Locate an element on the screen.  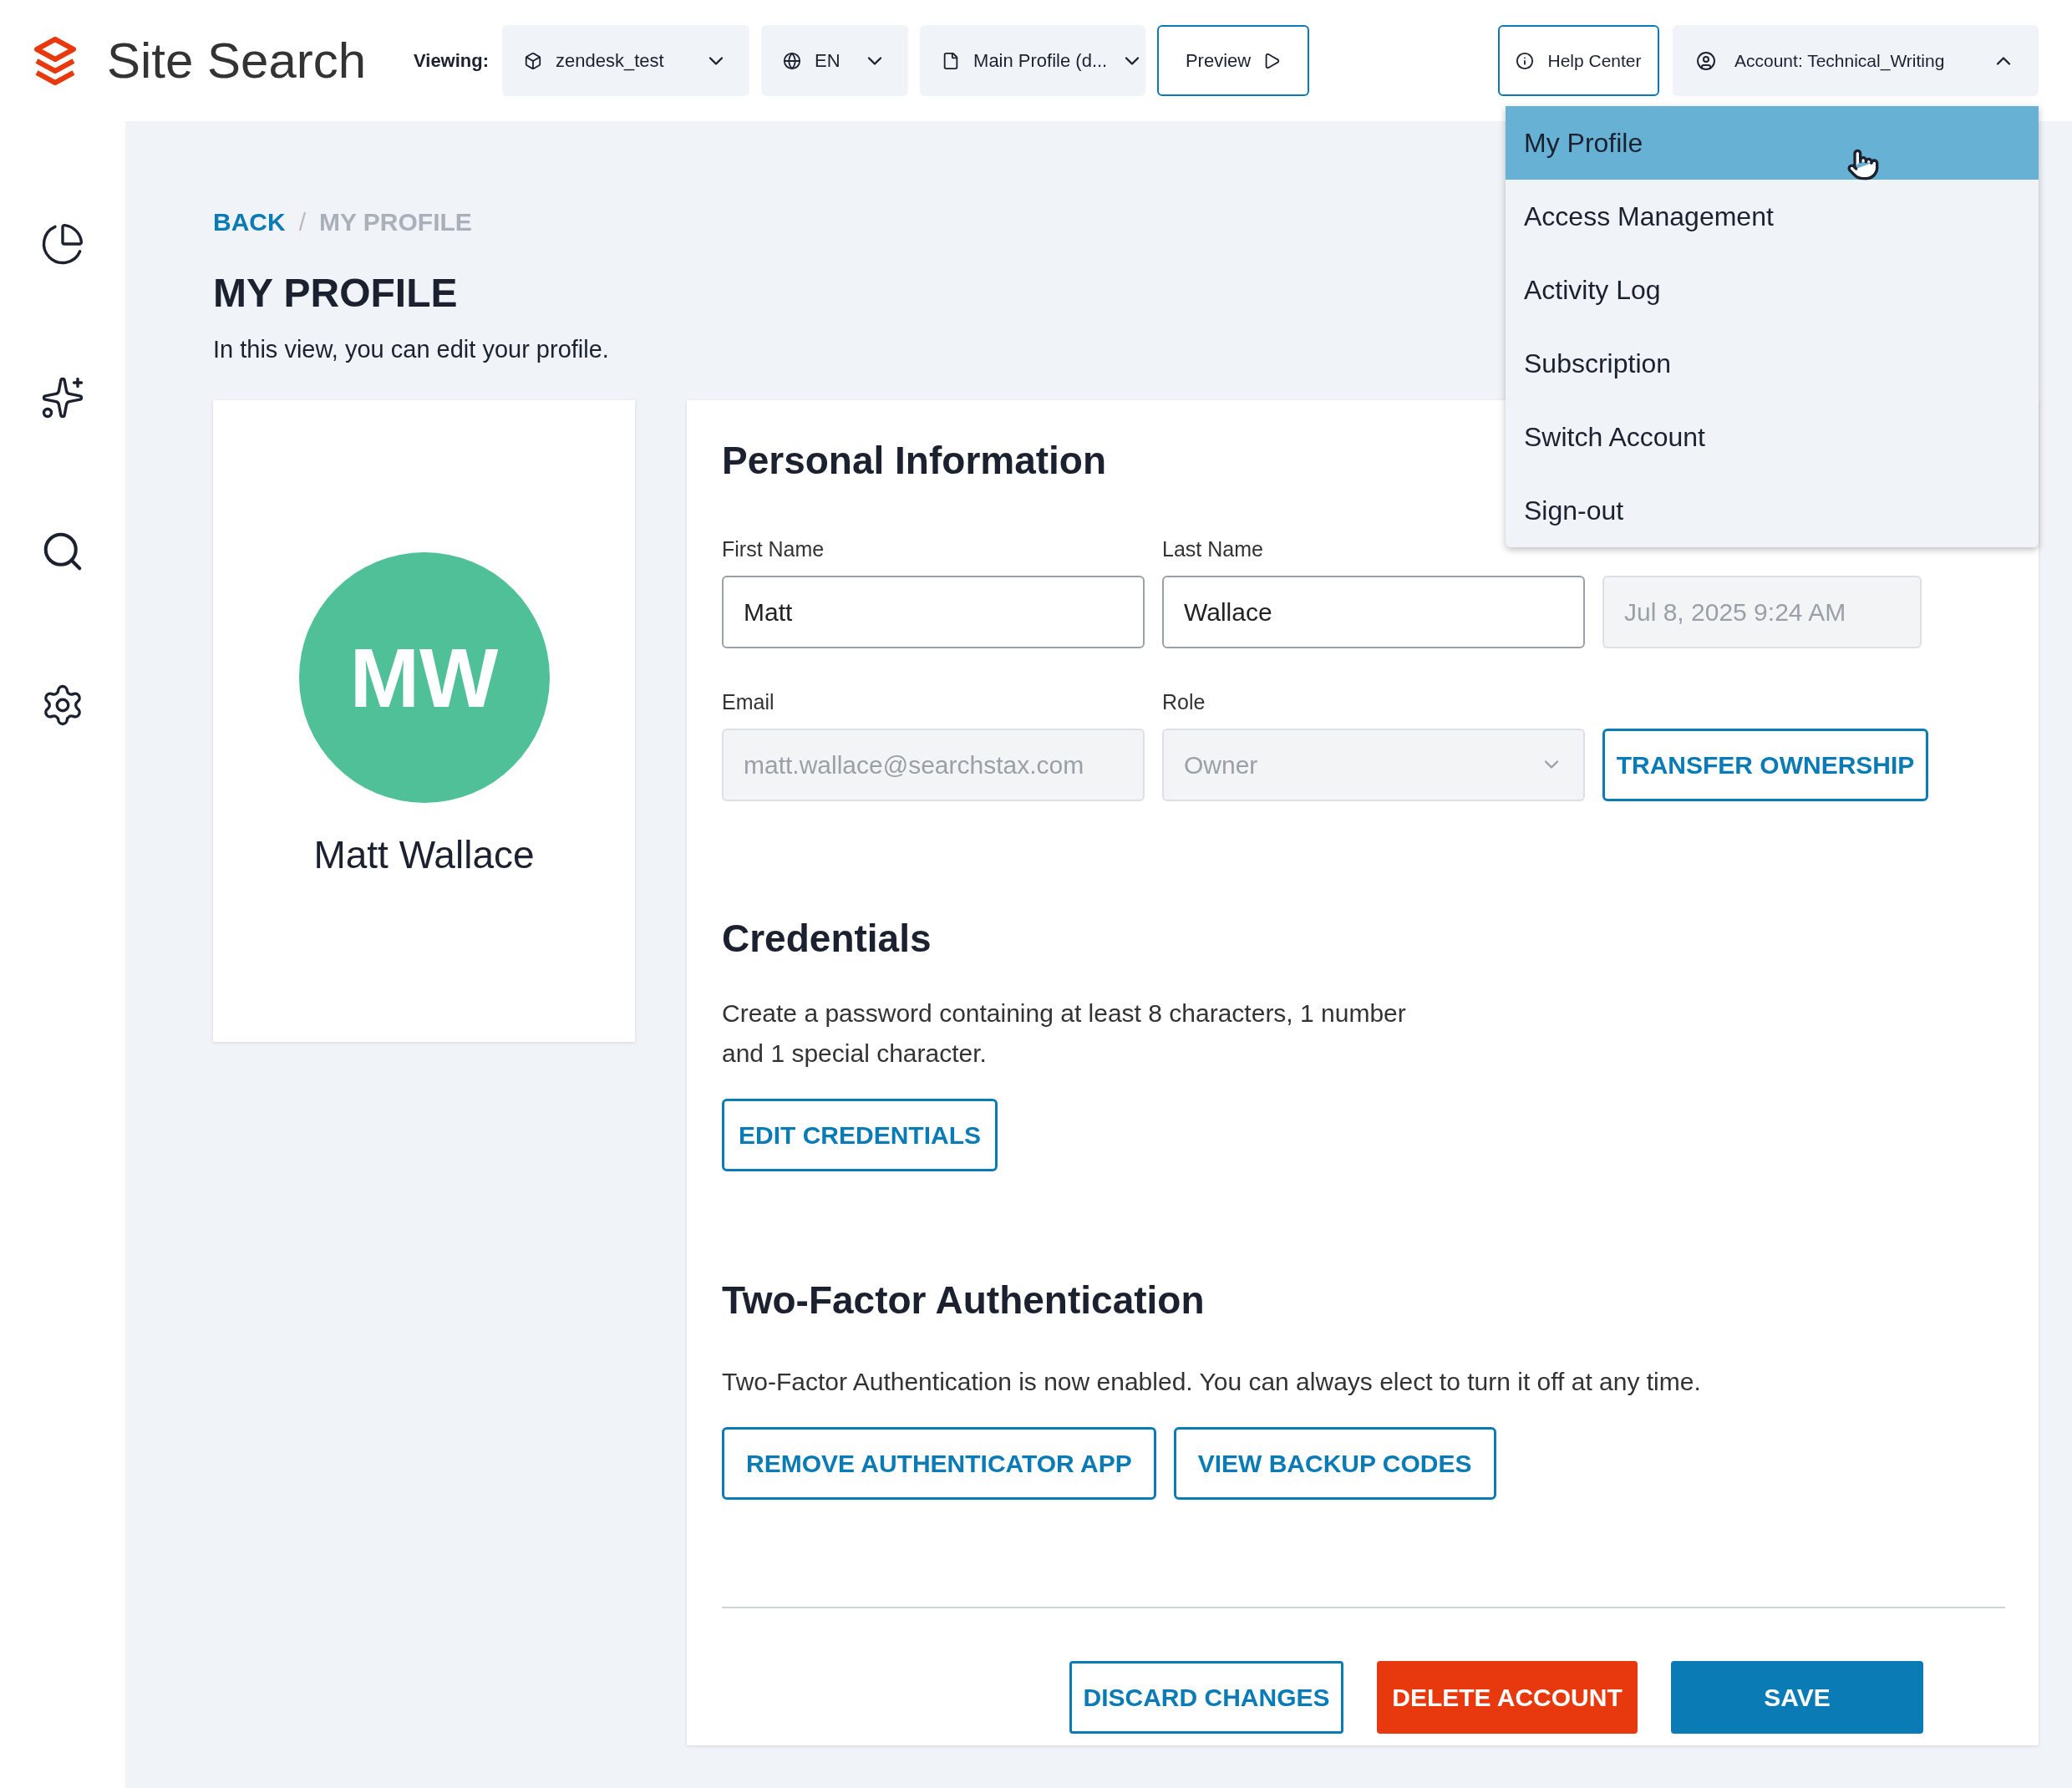
breadcrumb-link: BACK is located at coordinates (249, 221).